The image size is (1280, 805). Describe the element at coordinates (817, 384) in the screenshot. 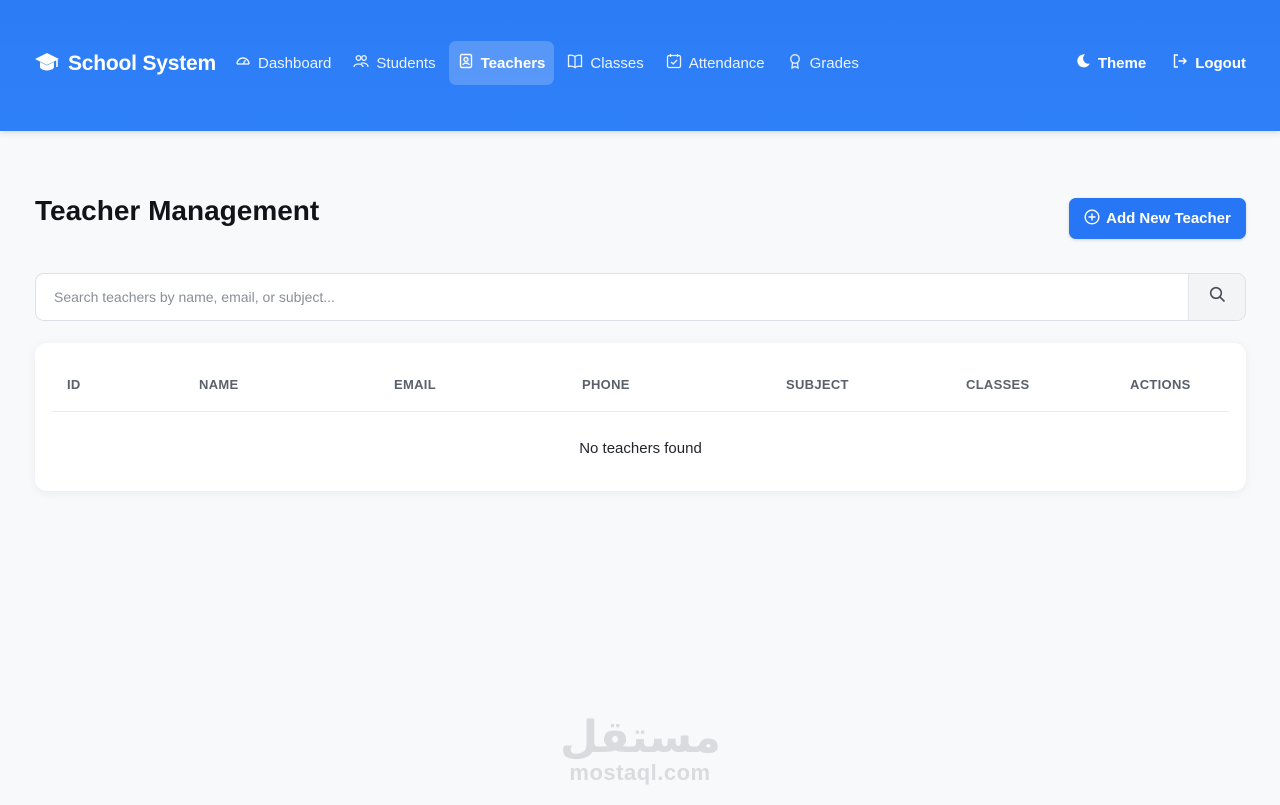

I see `column-header-subject: SUBJECT` at that location.